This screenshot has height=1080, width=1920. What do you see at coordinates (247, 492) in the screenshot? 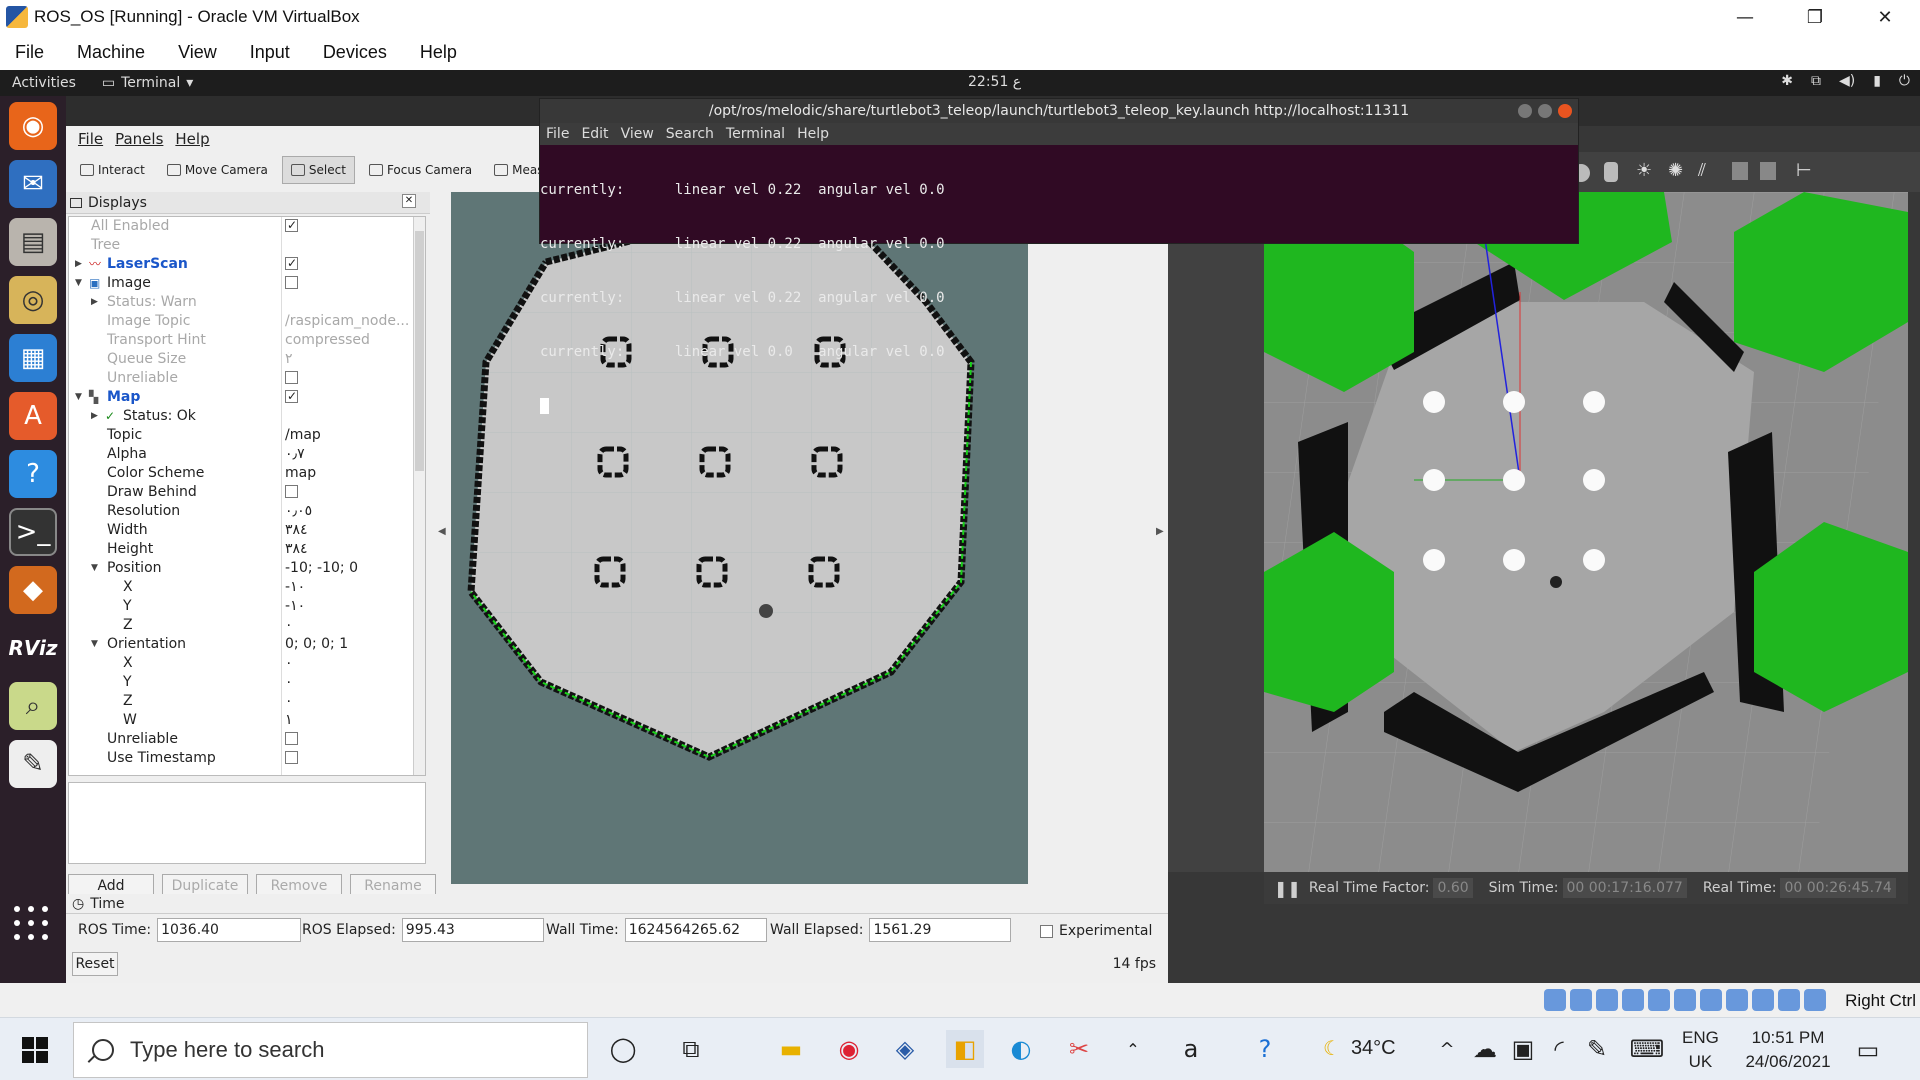
I see `tree-row: Draw Behind` at bounding box center [247, 492].